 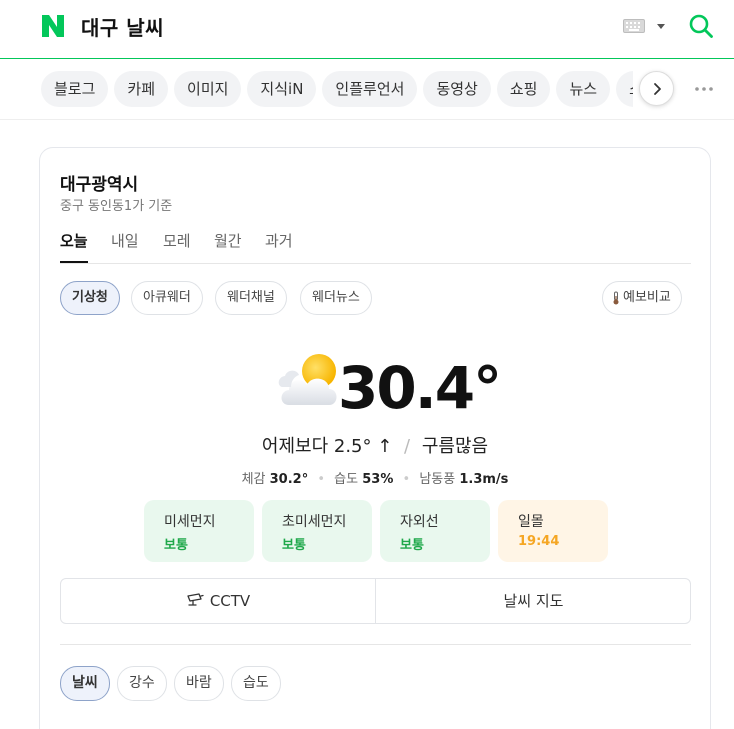 I want to click on category-cafe: 카페, so click(x=141, y=89).